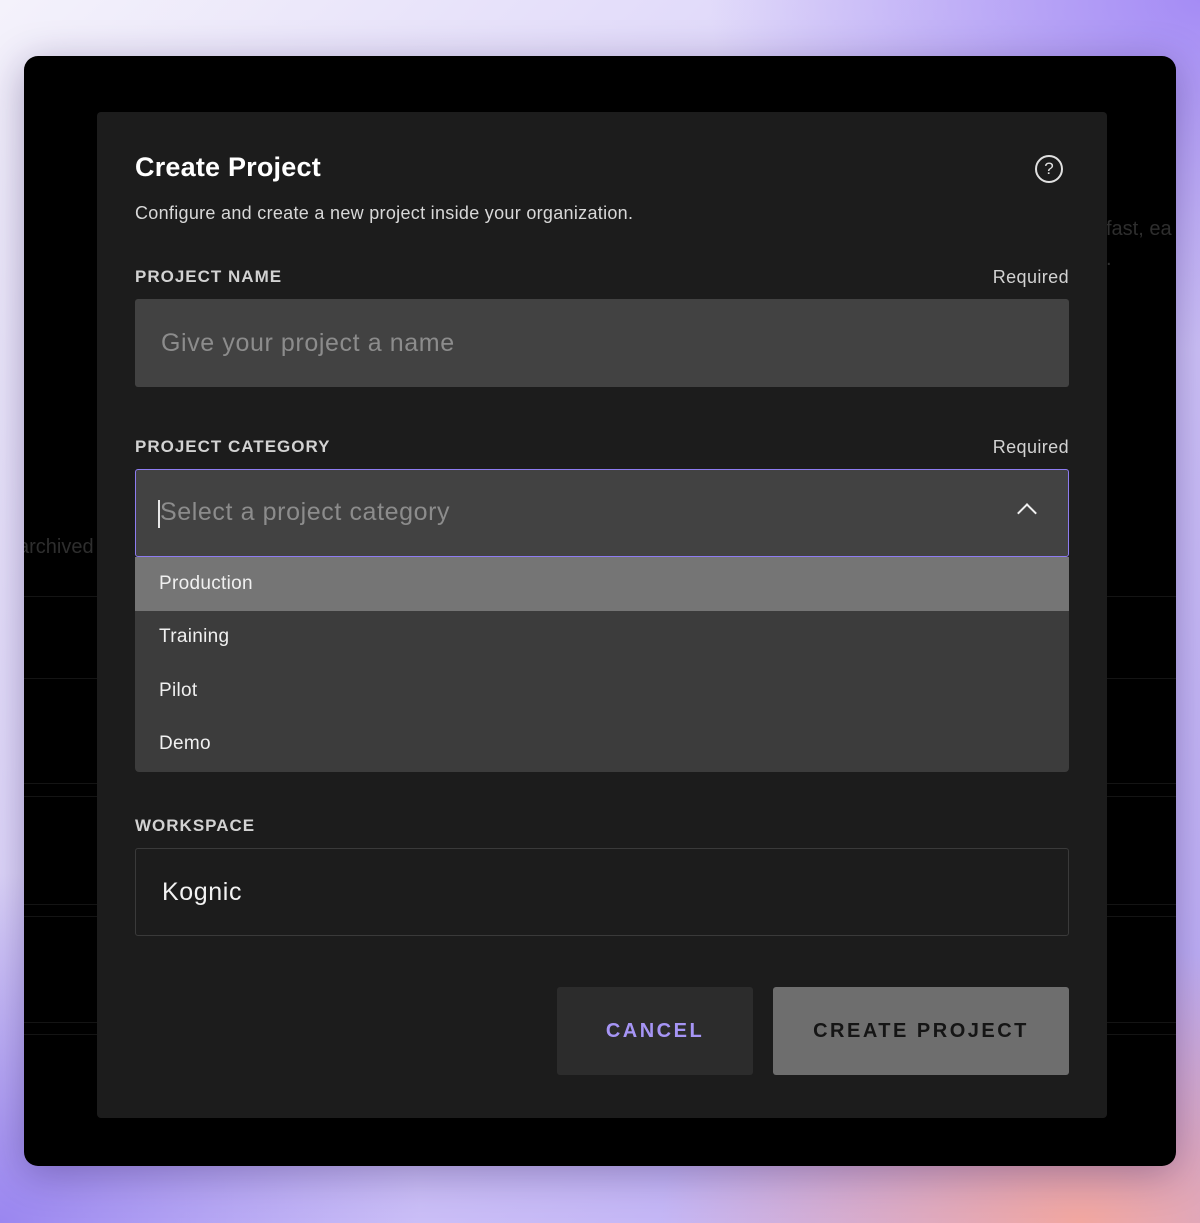 Image resolution: width=1200 pixels, height=1223 pixels. Describe the element at coordinates (602, 892) in the screenshot. I see `workspace-select: Kognic` at that location.